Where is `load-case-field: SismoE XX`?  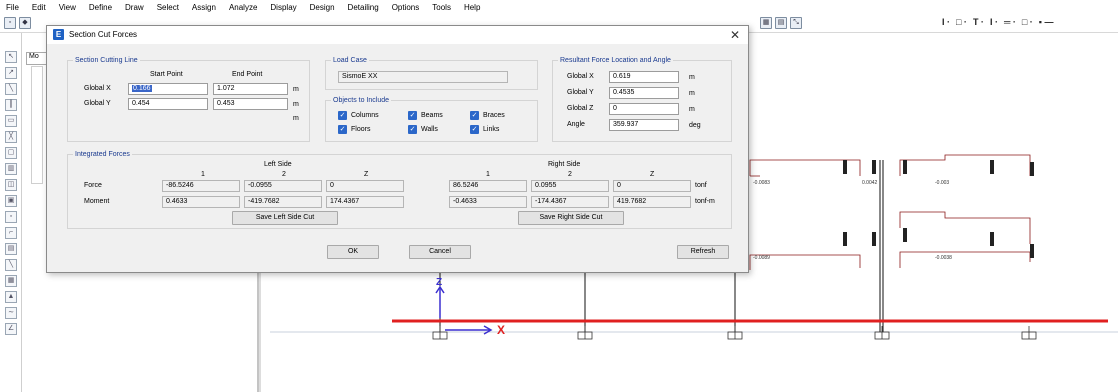
load-case-field: SismoE XX is located at coordinates (423, 77).